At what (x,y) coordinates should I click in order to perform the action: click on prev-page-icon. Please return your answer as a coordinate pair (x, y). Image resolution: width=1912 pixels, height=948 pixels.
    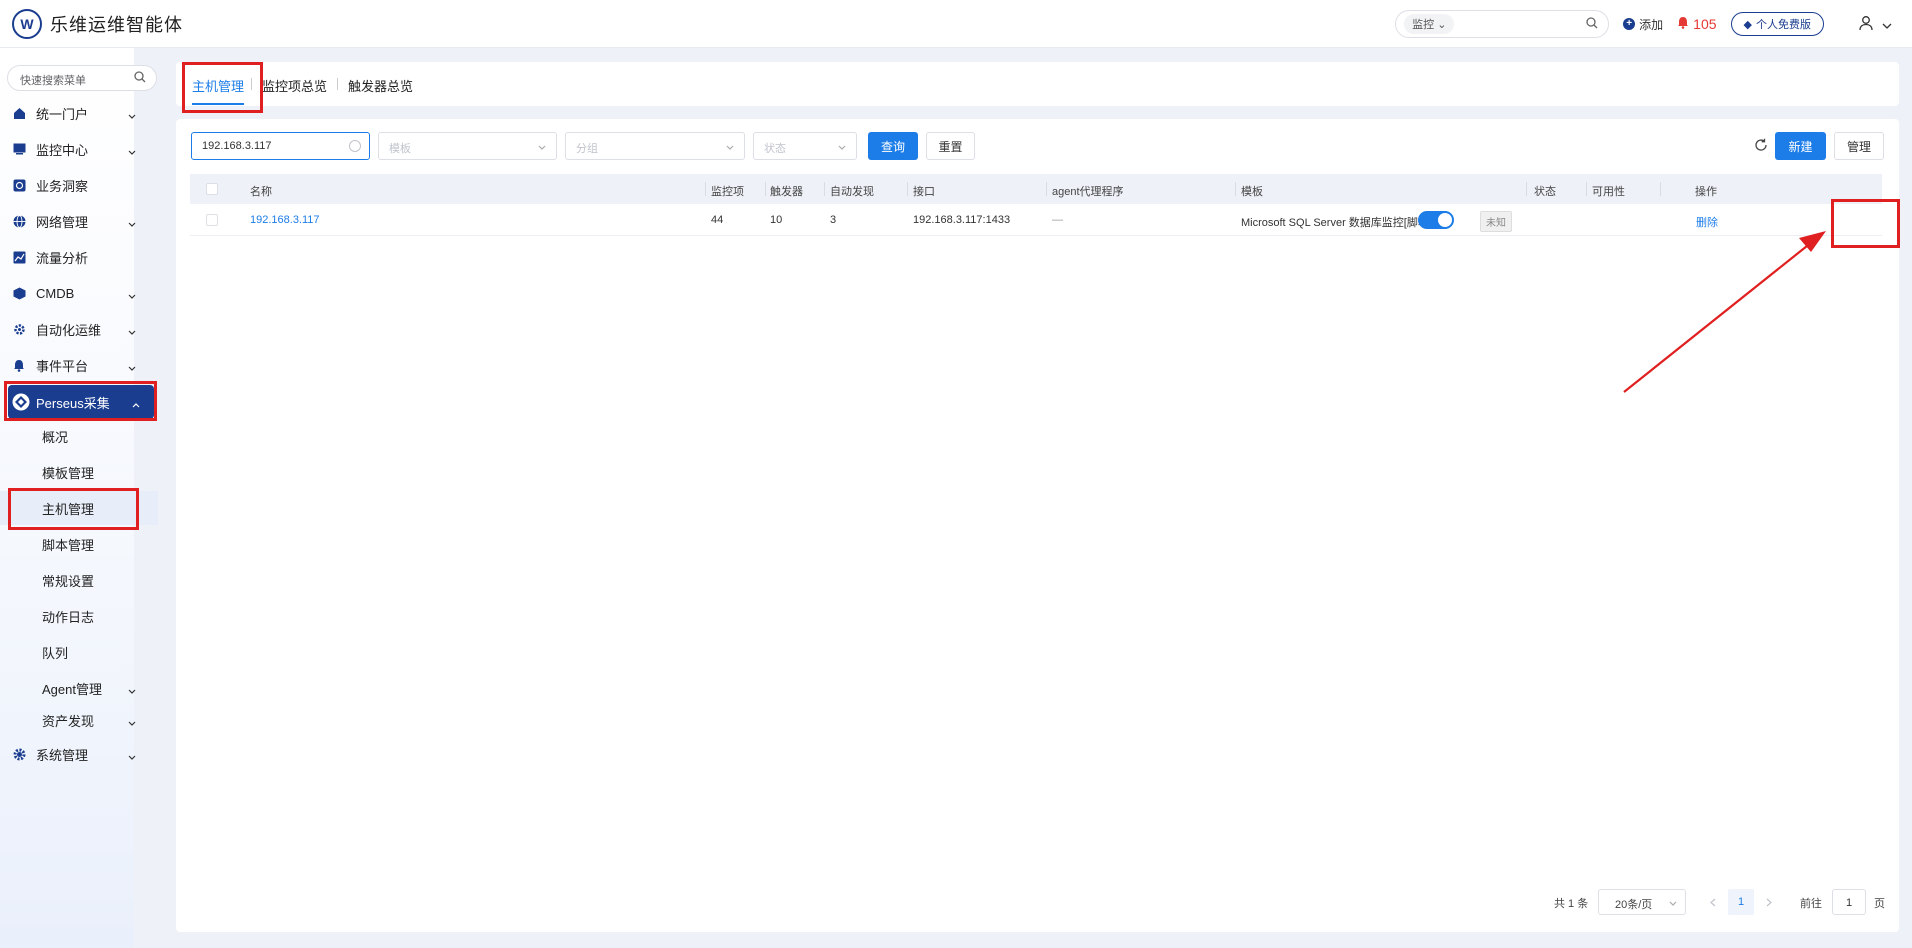
    Looking at the image, I should click on (1713, 902).